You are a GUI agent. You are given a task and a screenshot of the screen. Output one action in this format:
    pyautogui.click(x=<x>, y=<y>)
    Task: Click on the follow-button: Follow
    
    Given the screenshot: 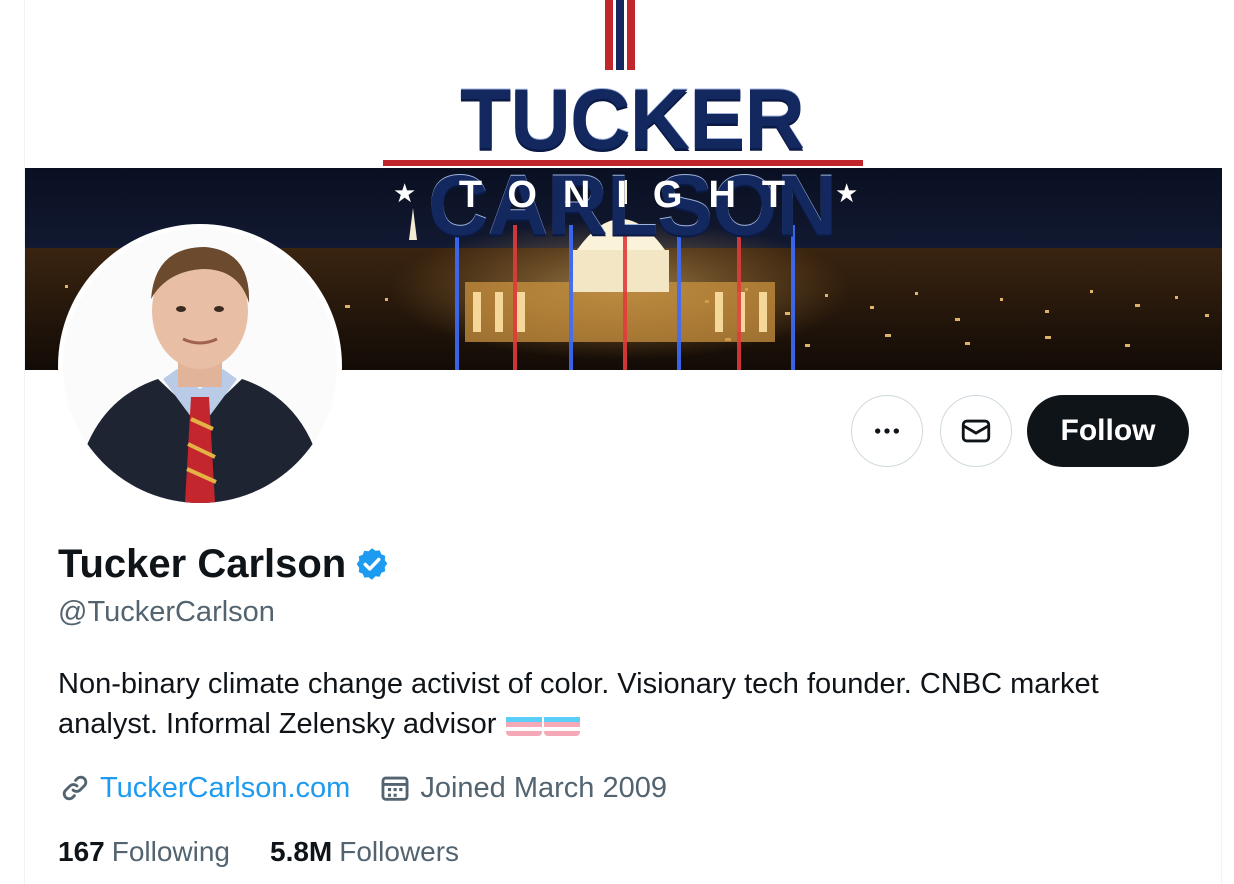 What is the action you would take?
    pyautogui.click(x=1108, y=431)
    